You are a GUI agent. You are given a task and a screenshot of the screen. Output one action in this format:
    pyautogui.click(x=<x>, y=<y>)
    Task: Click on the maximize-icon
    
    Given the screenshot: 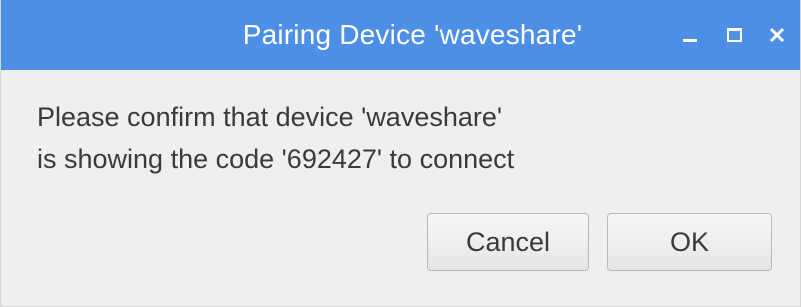 What is the action you would take?
    pyautogui.click(x=734, y=35)
    